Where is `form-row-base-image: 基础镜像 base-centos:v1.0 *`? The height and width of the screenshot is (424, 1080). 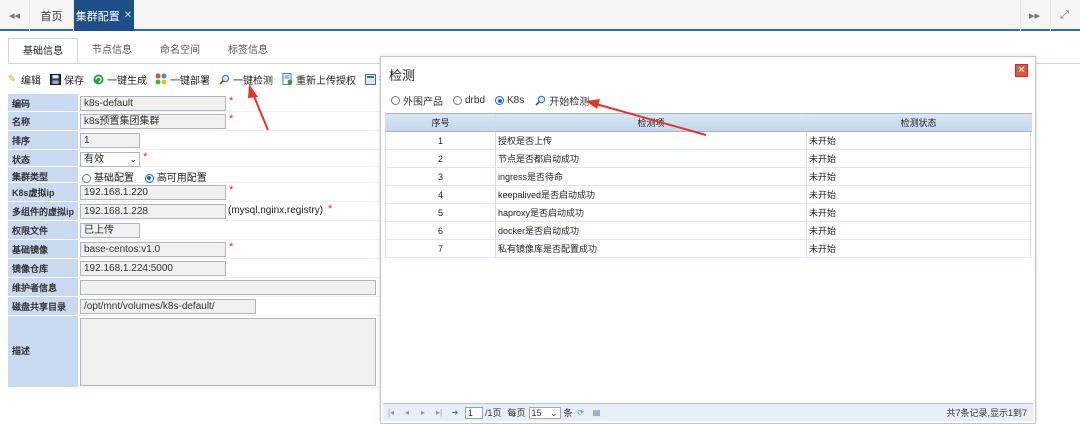
form-row-base-image: 基础镜像 base-centos:v1.0 * is located at coordinates (194, 249).